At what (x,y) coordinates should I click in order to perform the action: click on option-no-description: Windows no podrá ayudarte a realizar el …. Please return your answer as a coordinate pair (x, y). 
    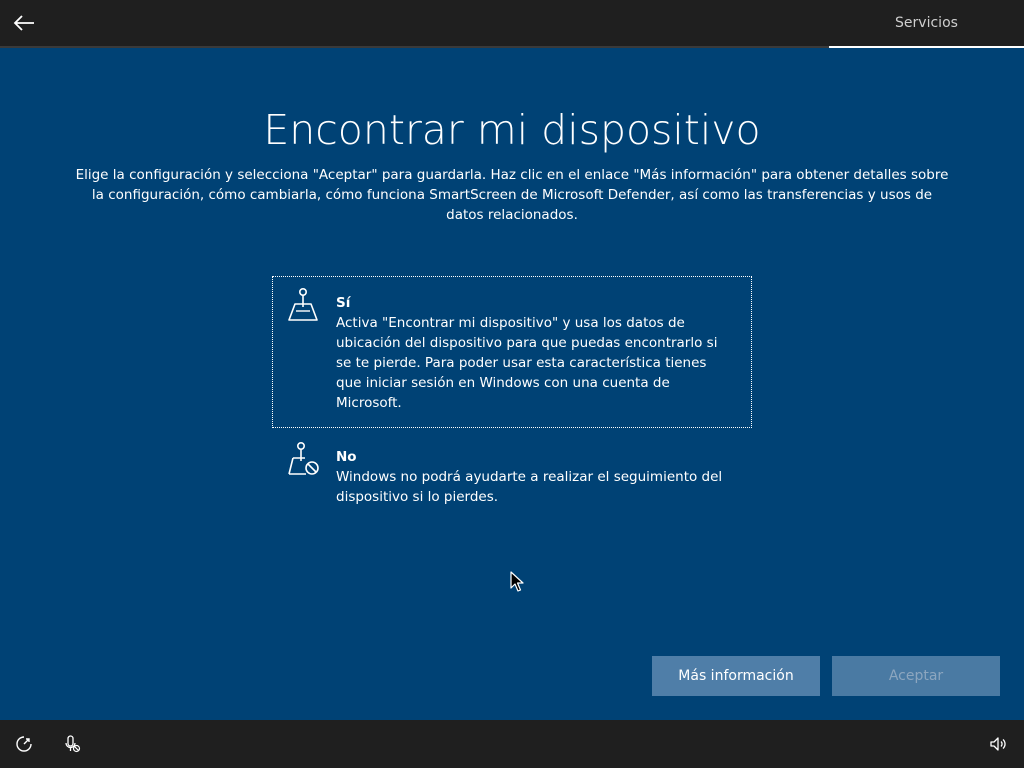
    Looking at the image, I should click on (529, 487).